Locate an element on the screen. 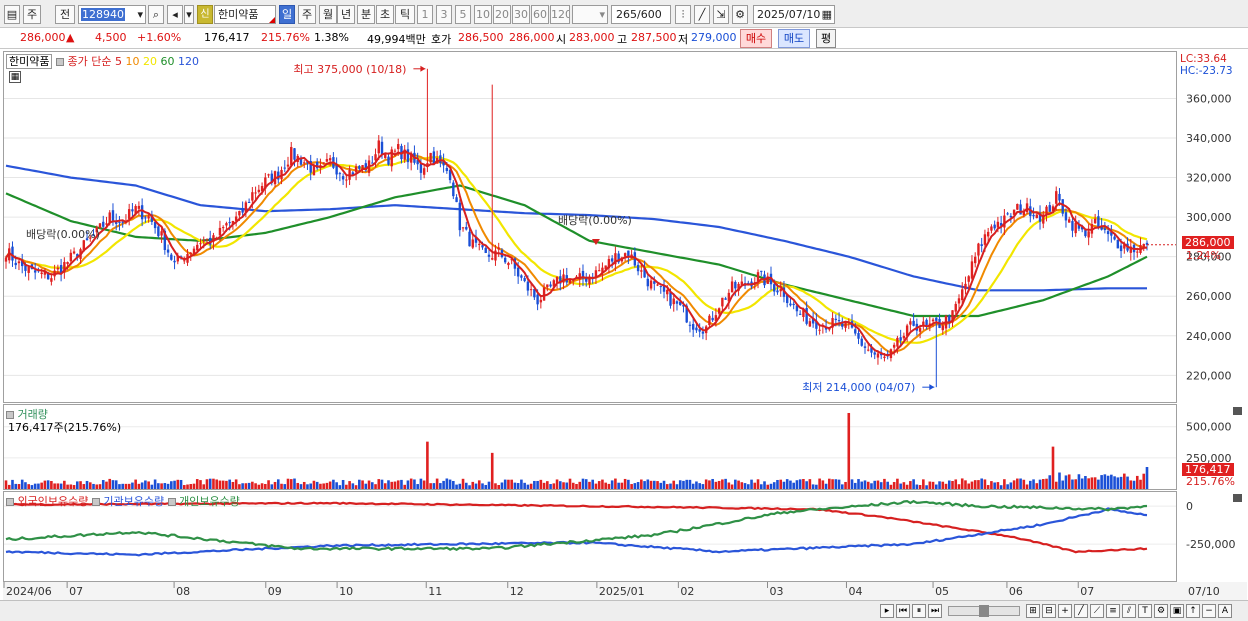  y-tick-label: 360,000 is located at coordinates (1209, 98).